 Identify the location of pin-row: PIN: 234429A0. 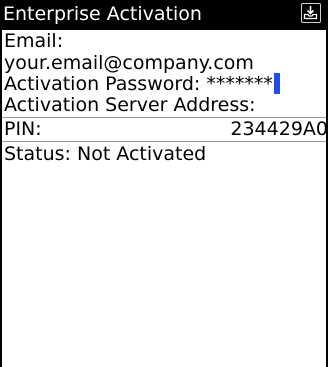
(165, 129).